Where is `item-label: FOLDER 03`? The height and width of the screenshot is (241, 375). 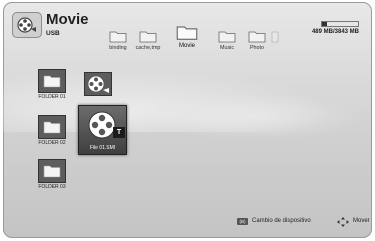 item-label: FOLDER 03 is located at coordinates (52, 187).